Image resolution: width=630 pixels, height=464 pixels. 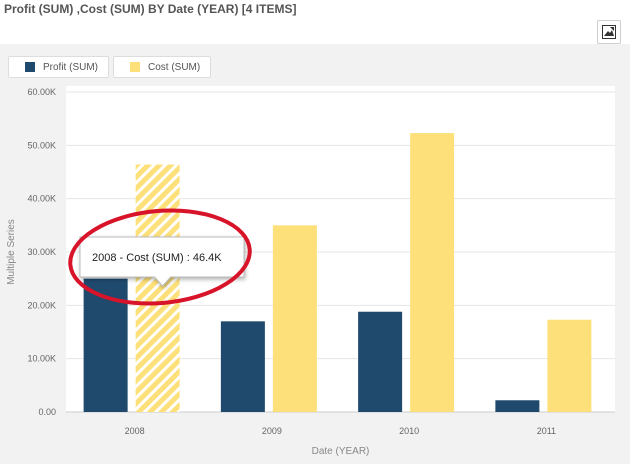 What do you see at coordinates (272, 431) in the screenshot?
I see `x-tick-label: 2009` at bounding box center [272, 431].